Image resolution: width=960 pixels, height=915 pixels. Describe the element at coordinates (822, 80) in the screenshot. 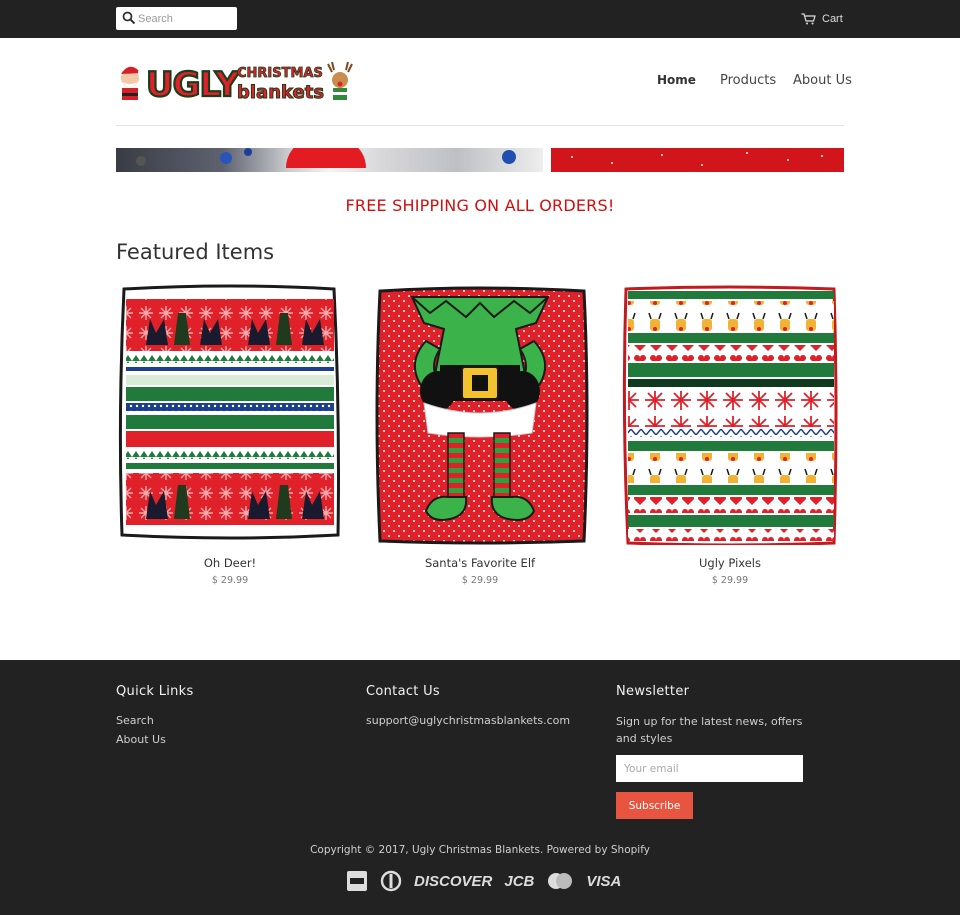

I see `nav-about-us: About Us` at that location.